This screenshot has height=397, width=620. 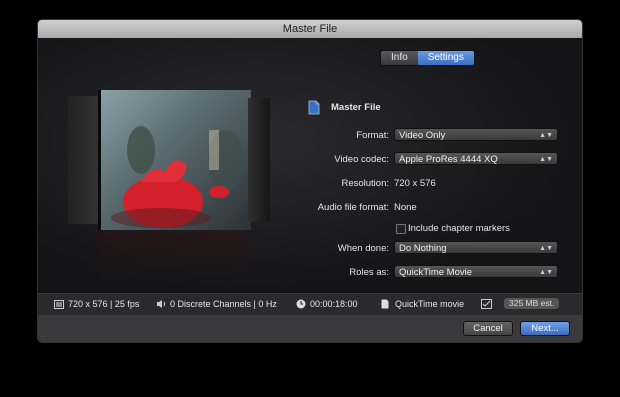 What do you see at coordinates (476, 271) in the screenshot?
I see `roles-as-select: QuickTime Movie ▲▼` at bounding box center [476, 271].